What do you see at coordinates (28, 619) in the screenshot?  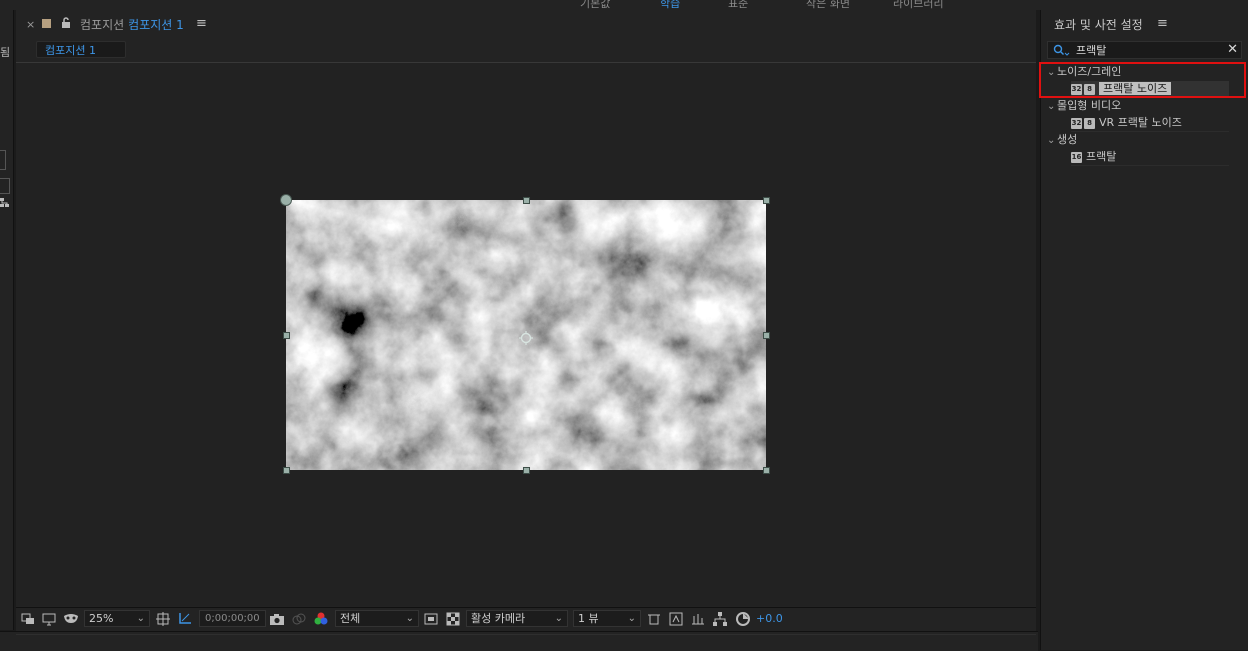 I see `always-preview-icon` at bounding box center [28, 619].